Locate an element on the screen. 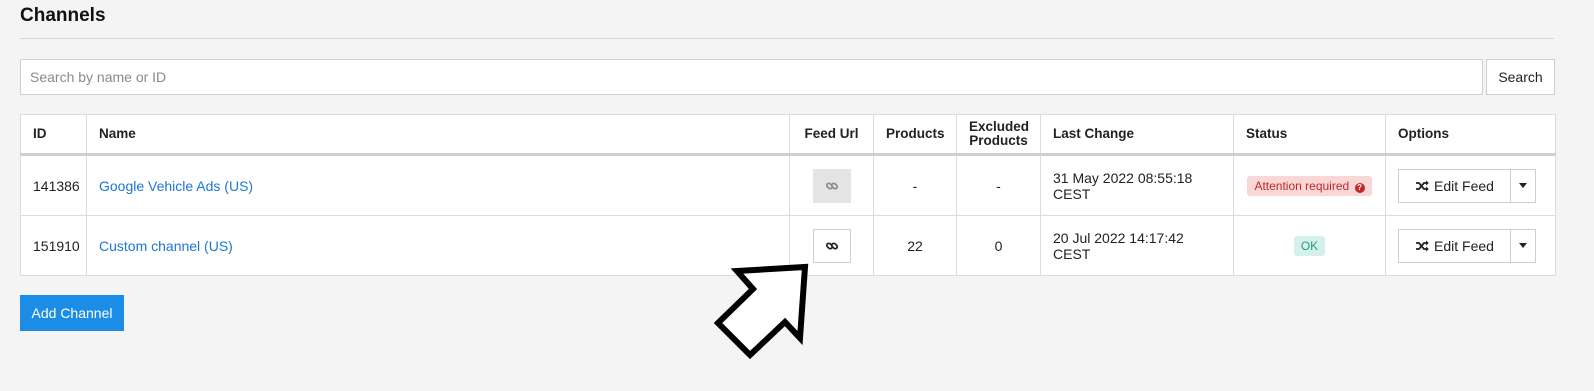  column-header-name: Name is located at coordinates (438, 135).